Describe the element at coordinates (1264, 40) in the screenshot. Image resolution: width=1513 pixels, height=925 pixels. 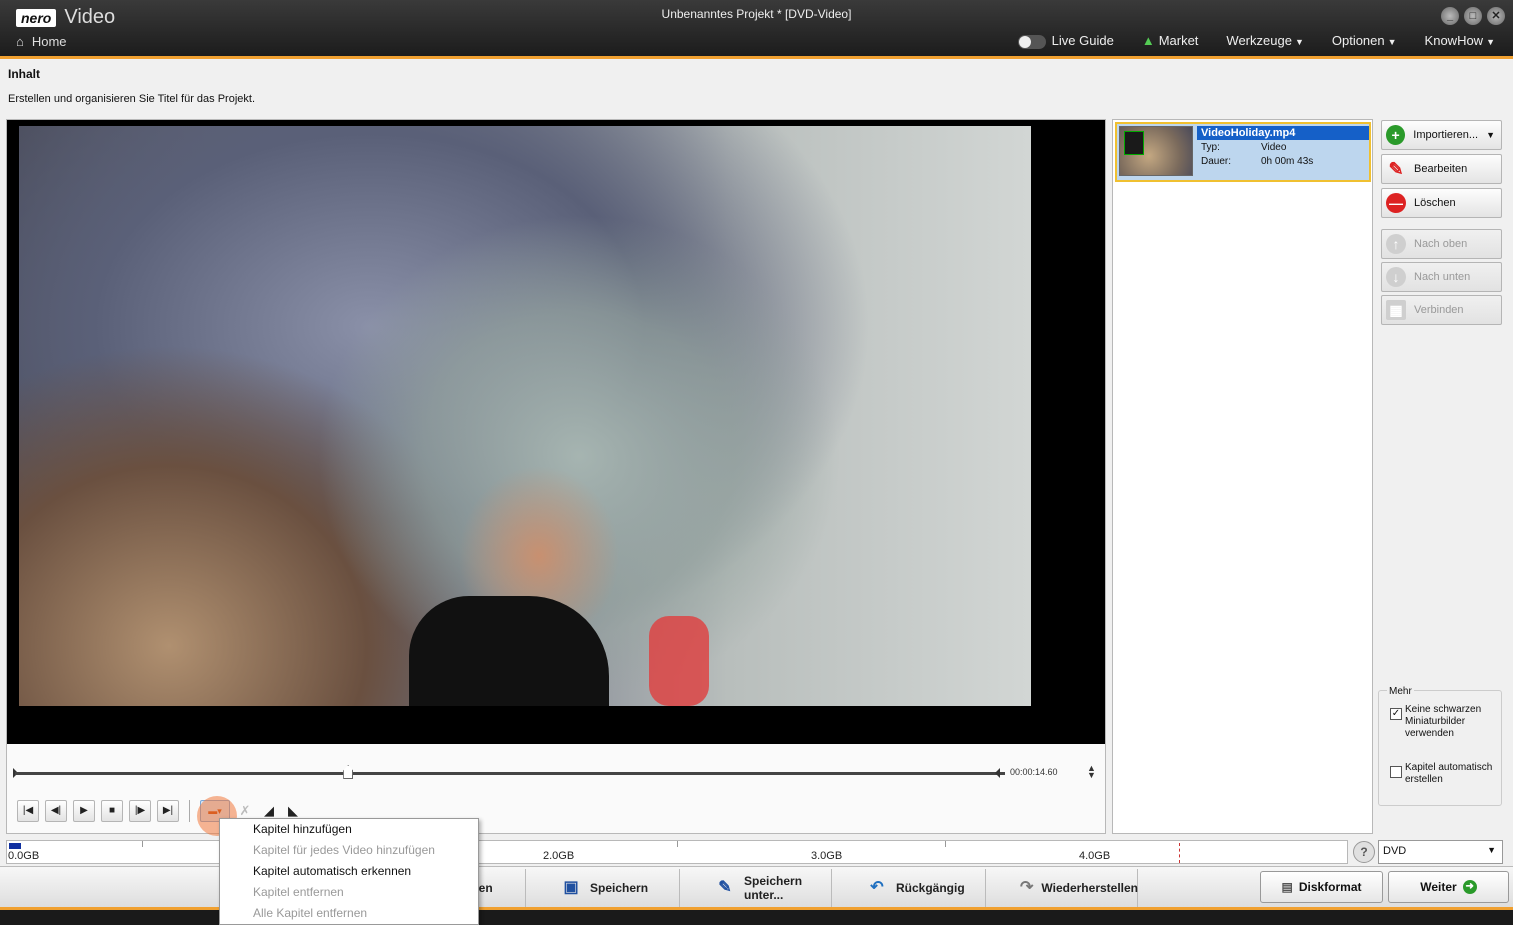
I see `werkzeuge-menu: Werkzeuge ▼` at that location.